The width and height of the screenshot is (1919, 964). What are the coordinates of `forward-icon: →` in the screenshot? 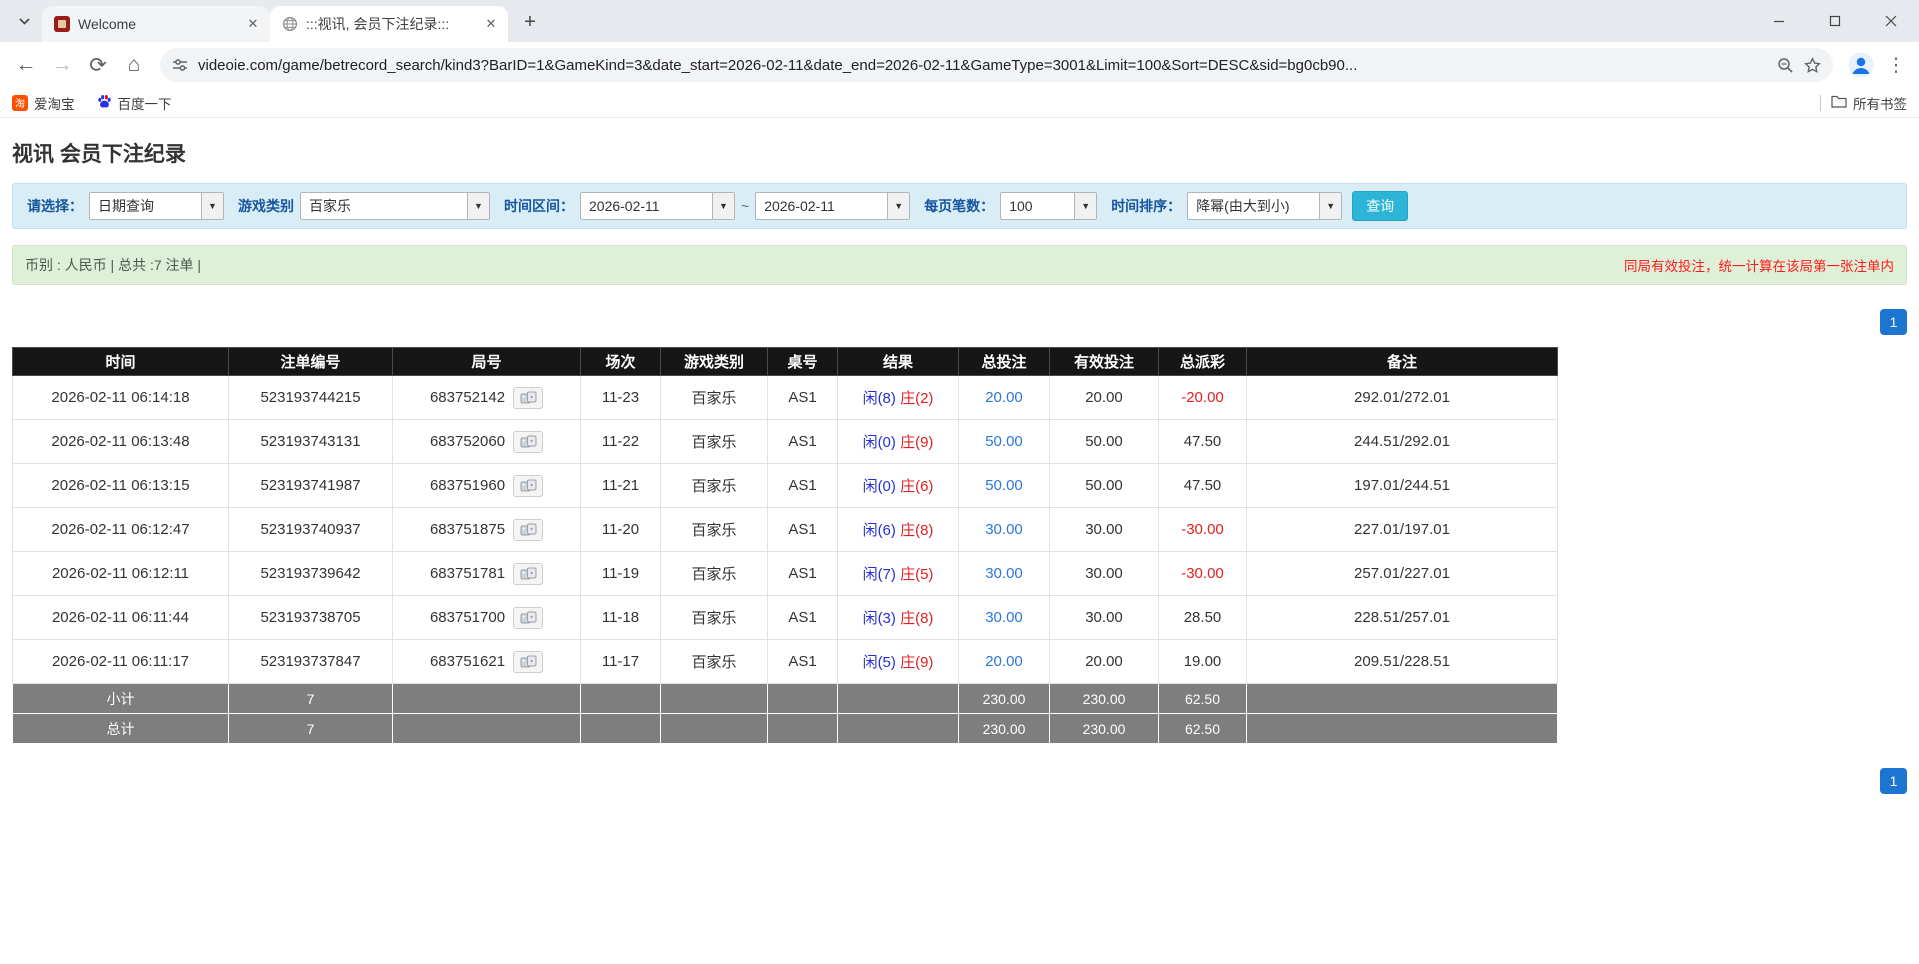 It's located at (62, 65).